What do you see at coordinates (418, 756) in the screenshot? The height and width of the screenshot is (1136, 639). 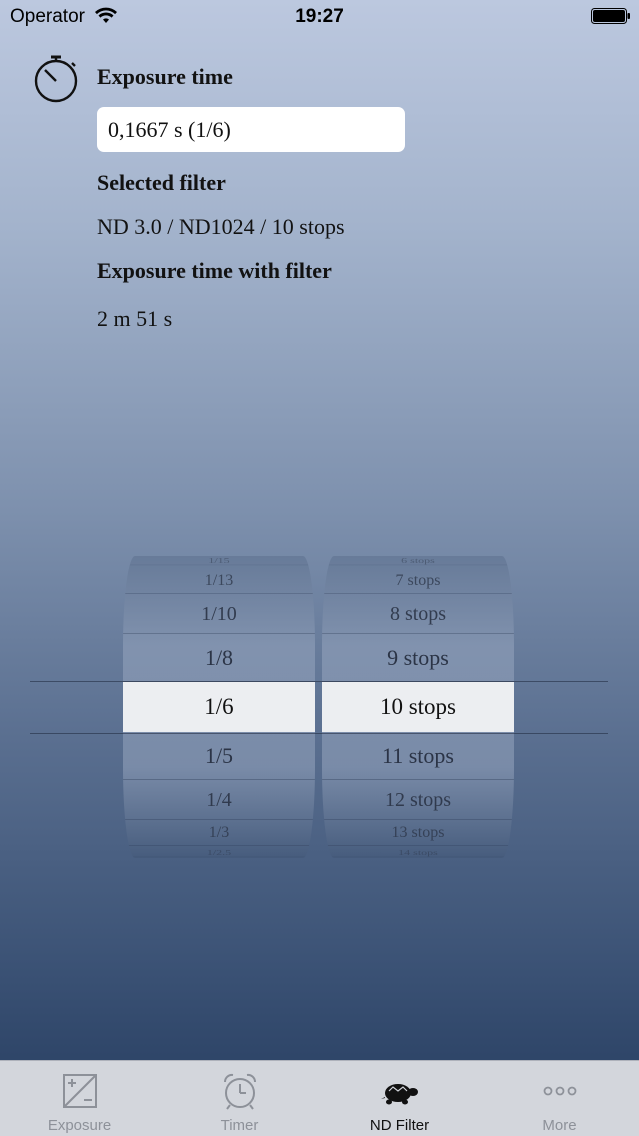 I see `picker-row-stops: 11 stops` at bounding box center [418, 756].